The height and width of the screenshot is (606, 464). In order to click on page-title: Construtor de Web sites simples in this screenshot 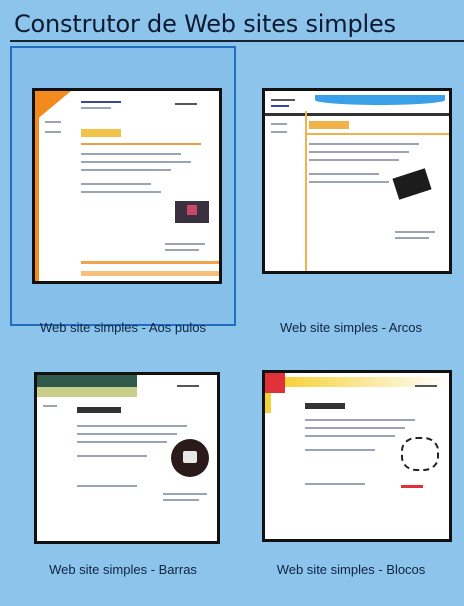, I will do `click(205, 24)`.